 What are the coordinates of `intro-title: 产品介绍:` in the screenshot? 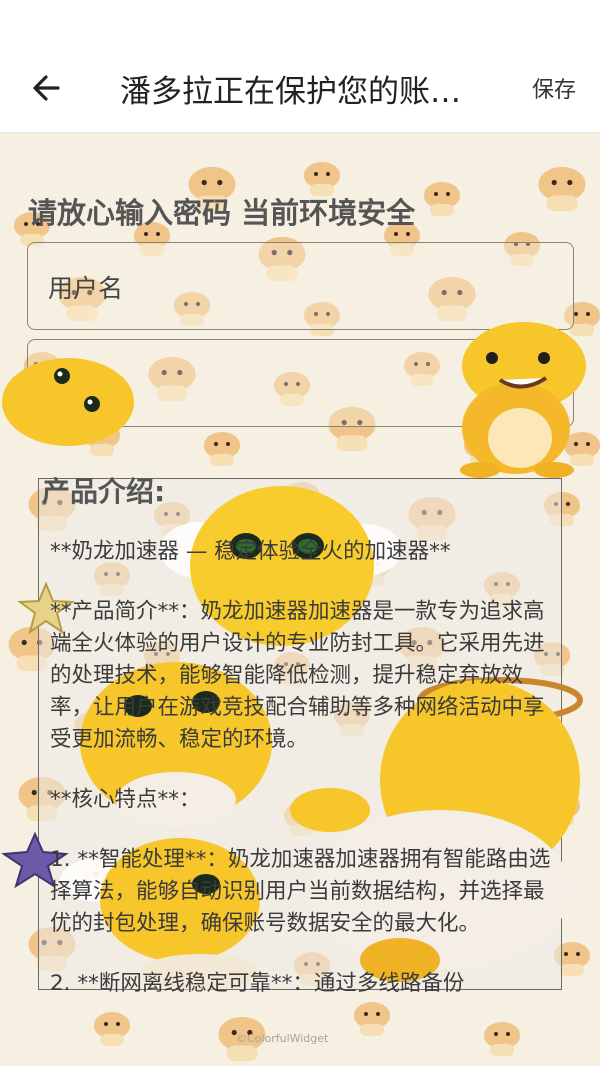 It's located at (104, 491).